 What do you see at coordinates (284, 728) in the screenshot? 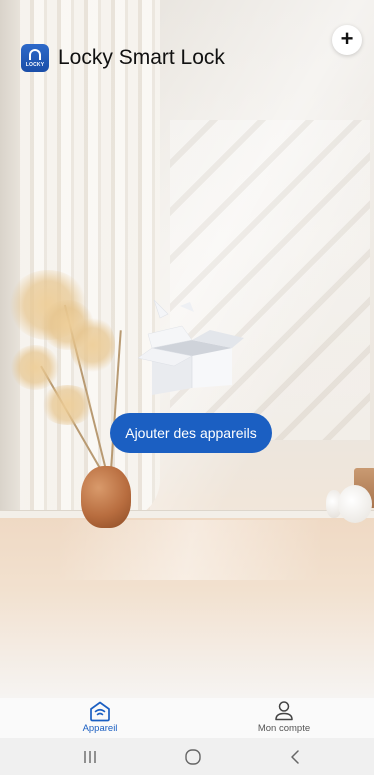
I see `tab-mon-compte-label: Mon compte` at bounding box center [284, 728].